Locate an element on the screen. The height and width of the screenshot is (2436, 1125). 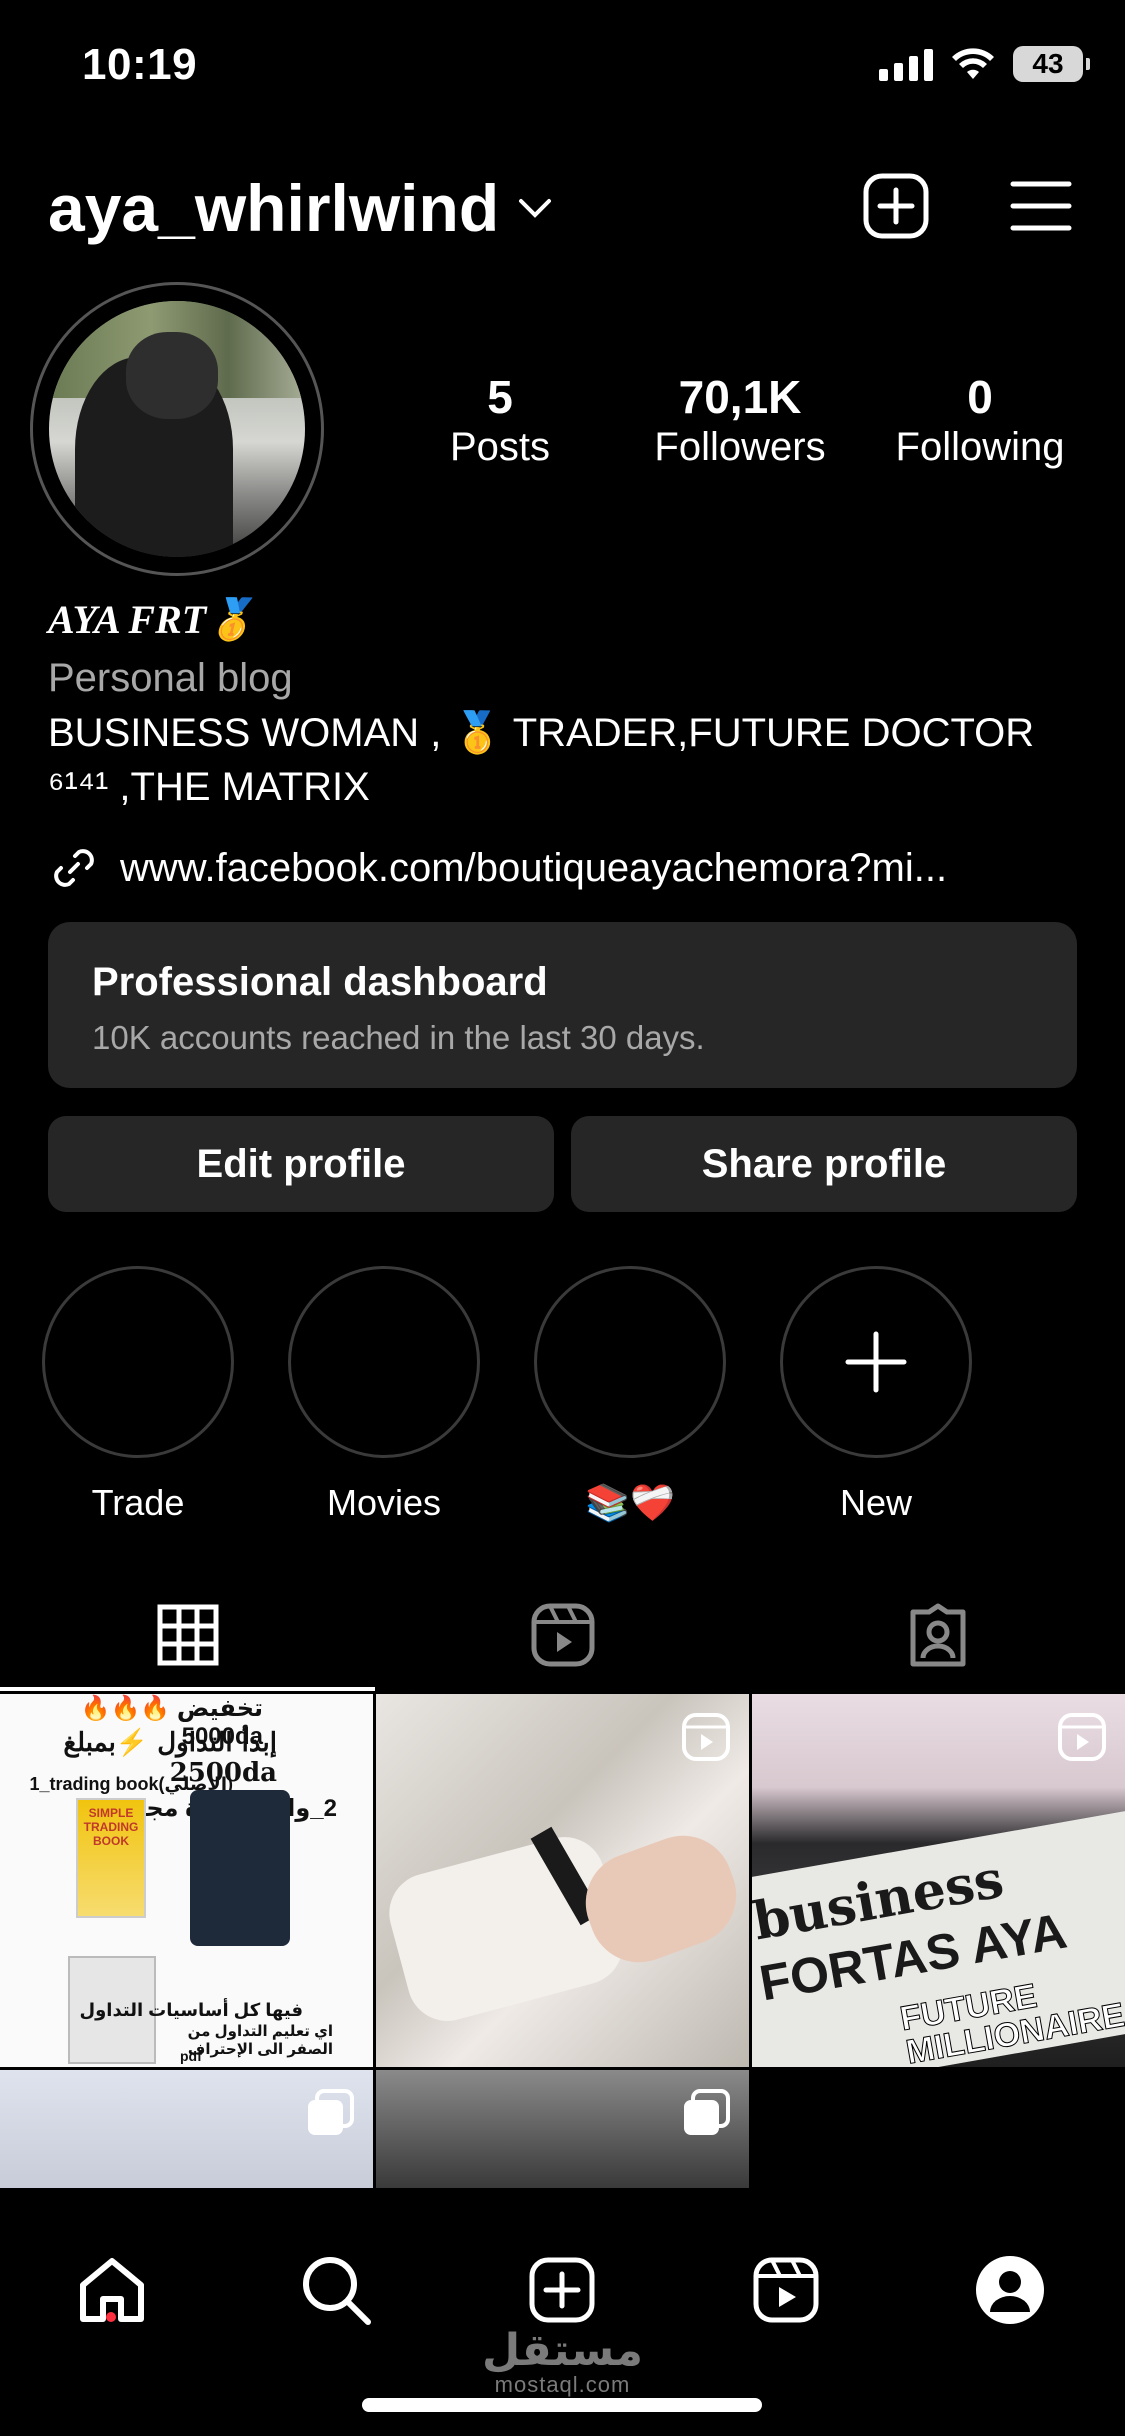
following-label: Following is located at coordinates (980, 446).